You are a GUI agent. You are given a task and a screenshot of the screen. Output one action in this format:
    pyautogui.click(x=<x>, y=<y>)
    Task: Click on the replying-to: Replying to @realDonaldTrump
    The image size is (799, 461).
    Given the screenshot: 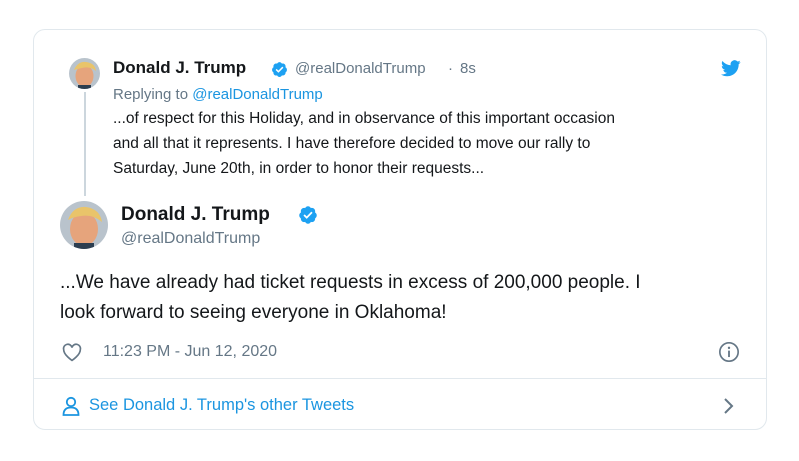 What is the action you would take?
    pyautogui.click(x=218, y=94)
    